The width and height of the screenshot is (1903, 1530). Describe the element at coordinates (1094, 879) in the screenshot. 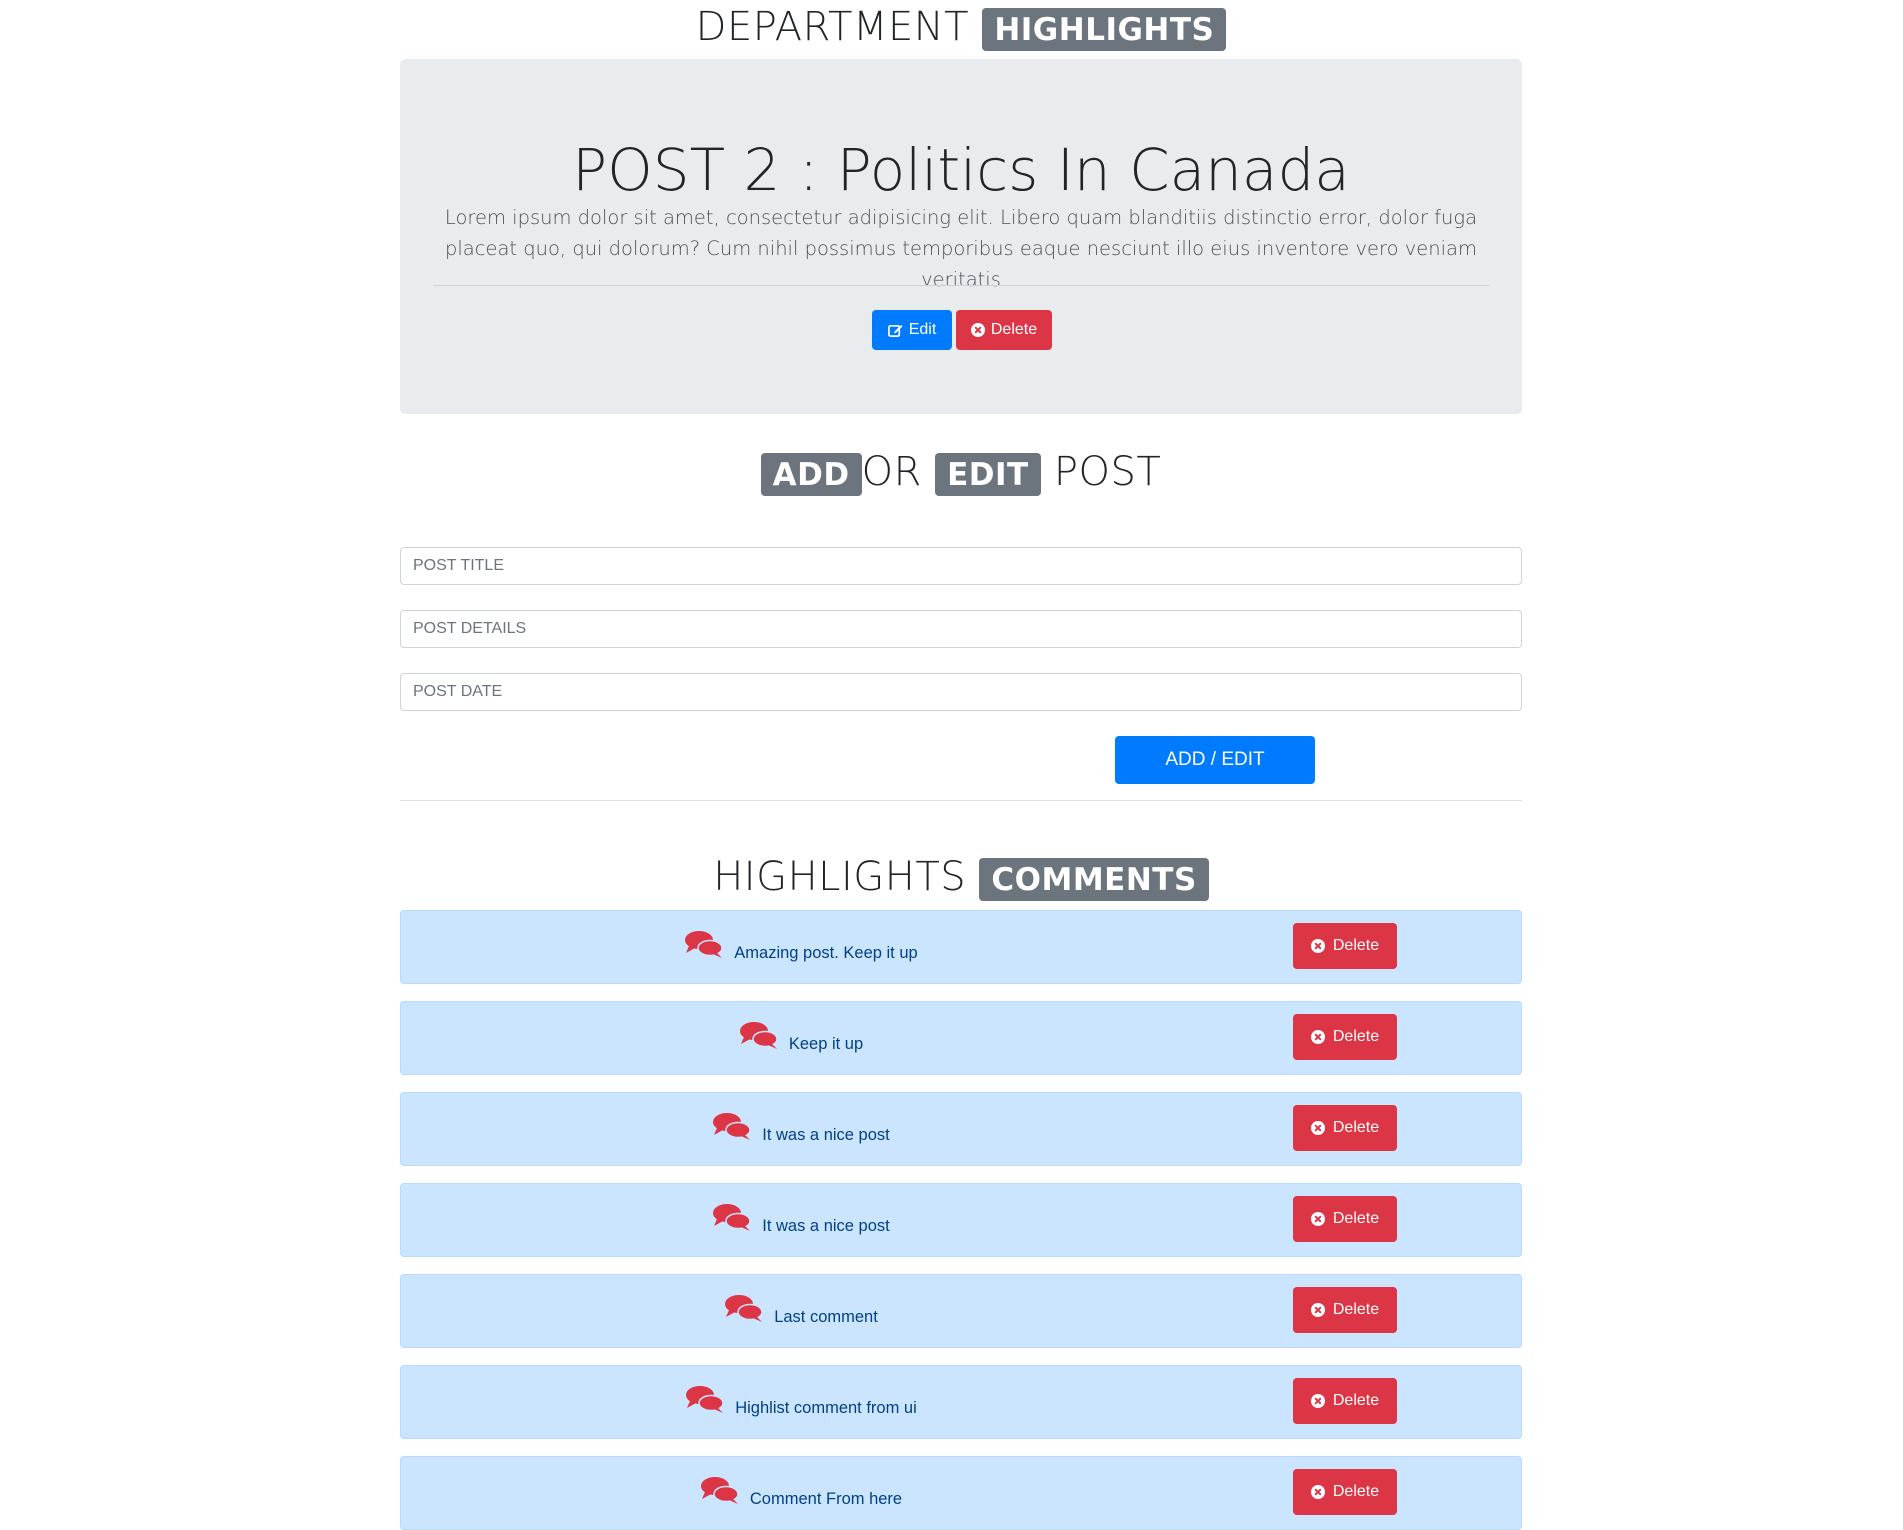

I see `comments-title-badge: COMMENTS` at that location.